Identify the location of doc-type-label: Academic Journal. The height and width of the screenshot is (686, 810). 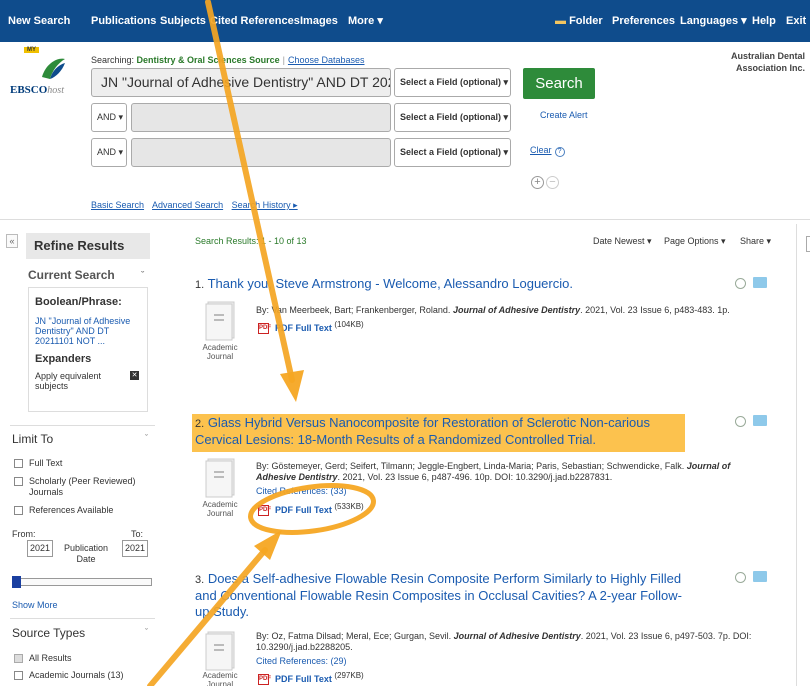
(220, 352).